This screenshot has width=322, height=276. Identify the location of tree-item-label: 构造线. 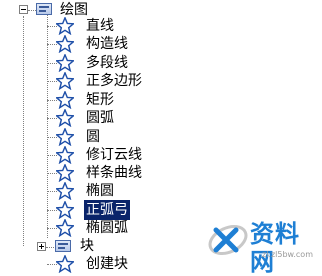
(107, 44).